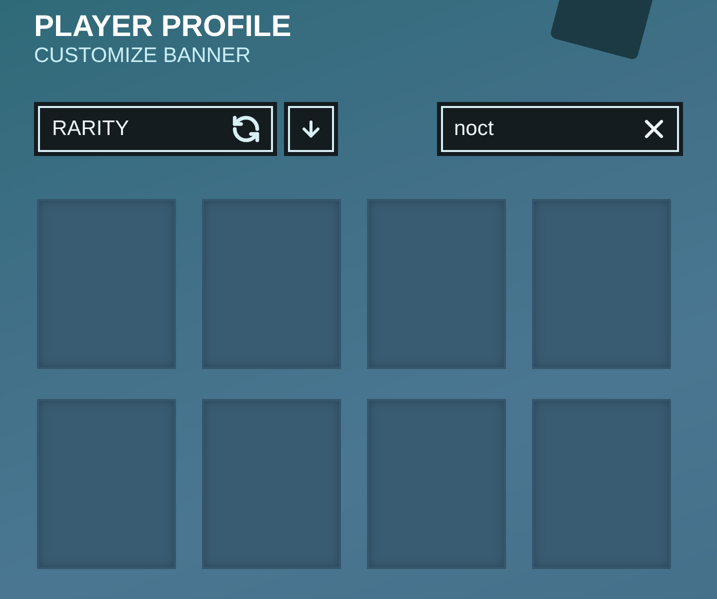  Describe the element at coordinates (142, 56) in the screenshot. I see `page-subtitle: CUSTOMIZE BANNER` at that location.